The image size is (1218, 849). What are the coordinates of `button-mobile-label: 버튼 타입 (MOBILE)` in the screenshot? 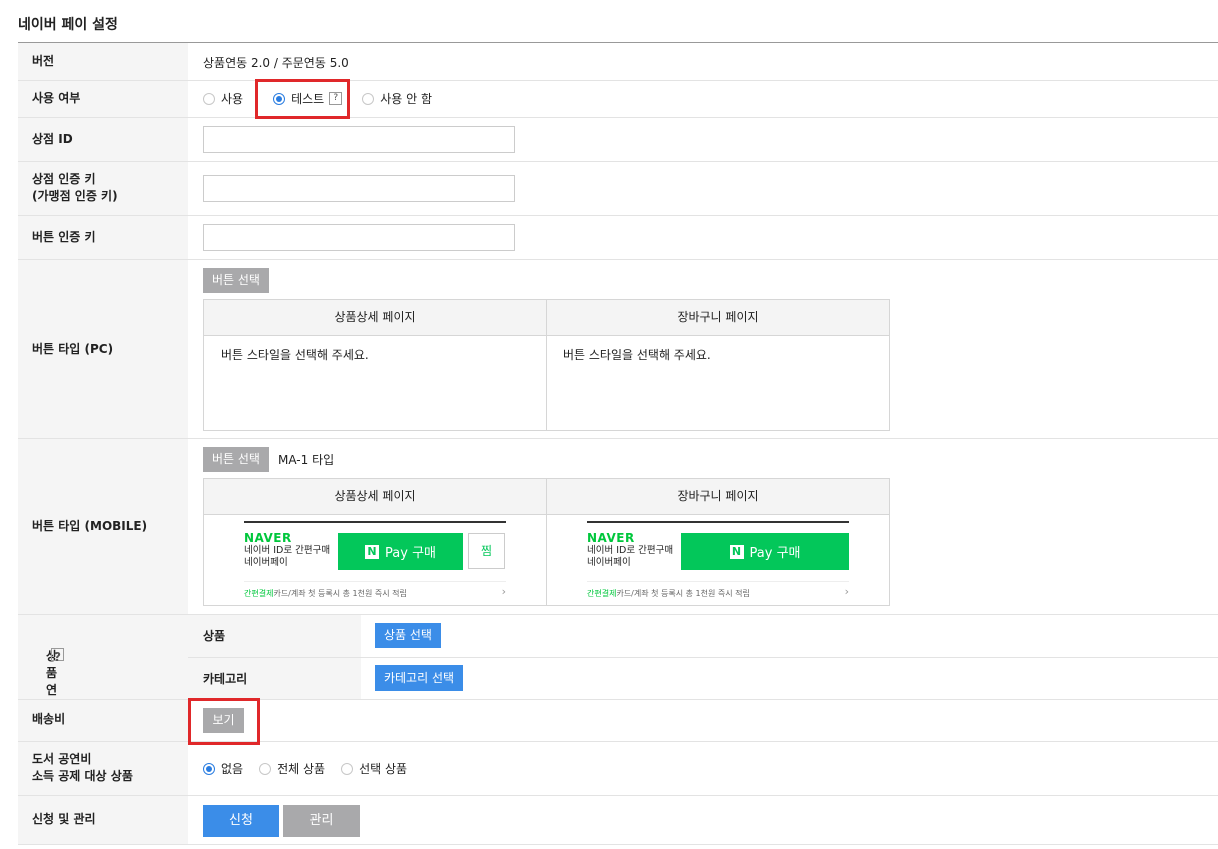 It's located at (90, 526).